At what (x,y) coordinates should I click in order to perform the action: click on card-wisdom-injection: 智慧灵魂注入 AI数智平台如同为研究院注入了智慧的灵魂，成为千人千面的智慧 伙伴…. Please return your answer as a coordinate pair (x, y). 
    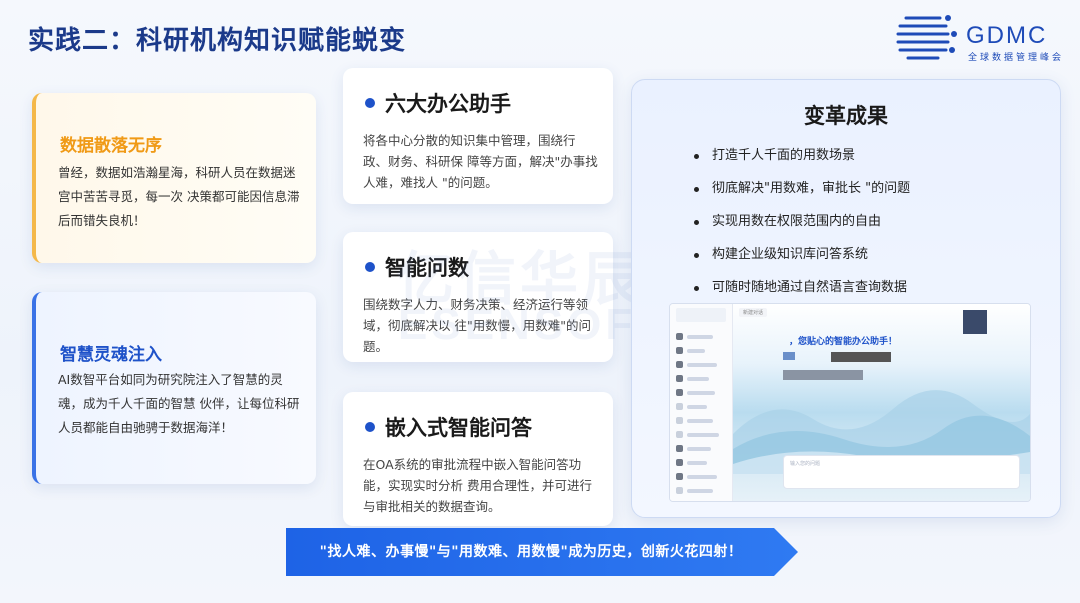
    Looking at the image, I should click on (174, 388).